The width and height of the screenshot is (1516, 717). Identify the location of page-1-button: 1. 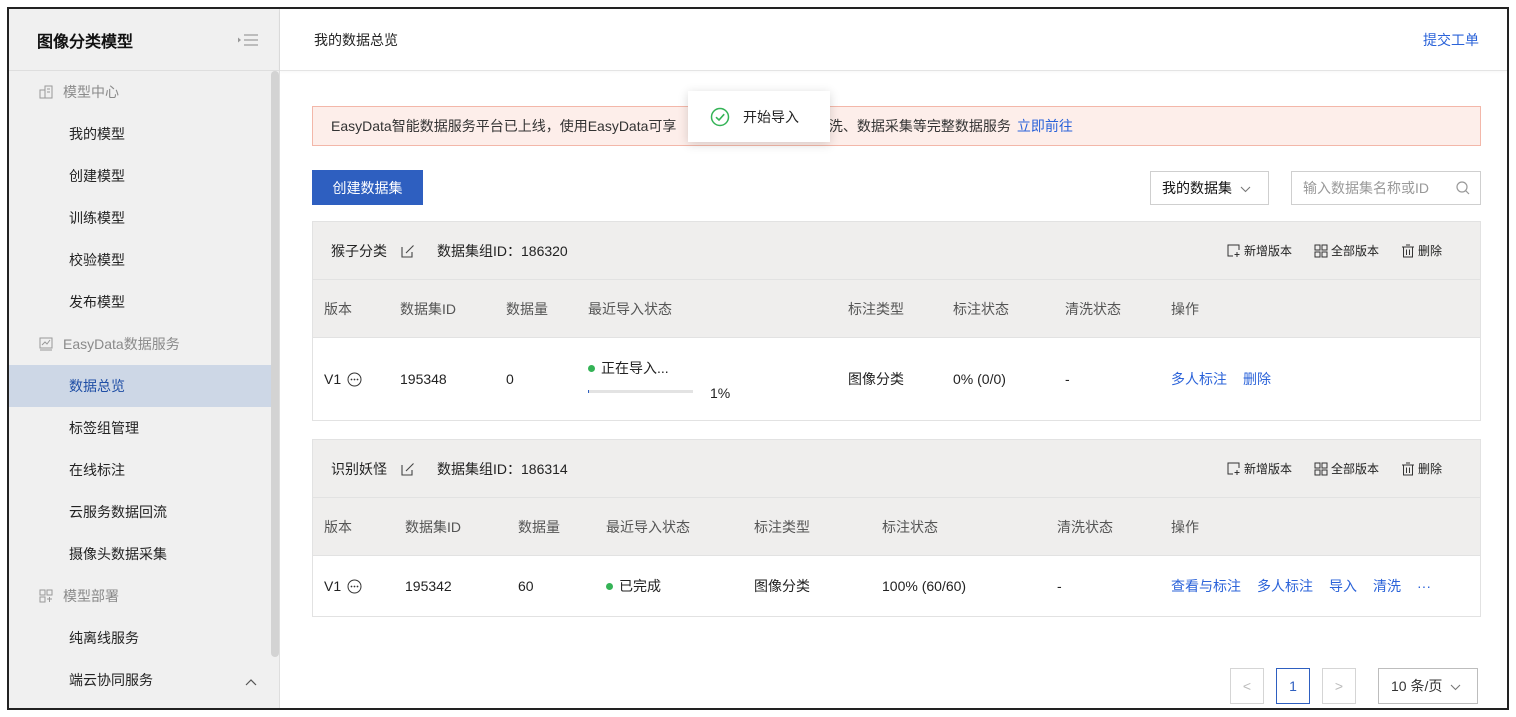
(1293, 686).